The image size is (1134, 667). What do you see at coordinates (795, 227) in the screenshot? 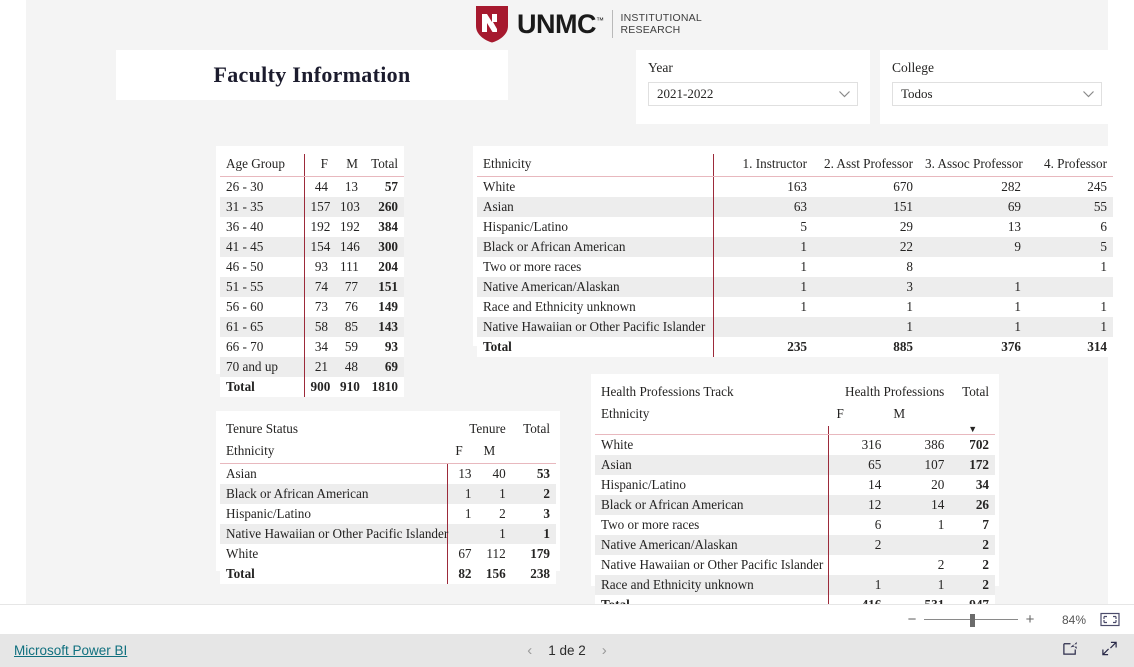
I see `table-row: Hispanic/Latino 5 29 13 6` at bounding box center [795, 227].